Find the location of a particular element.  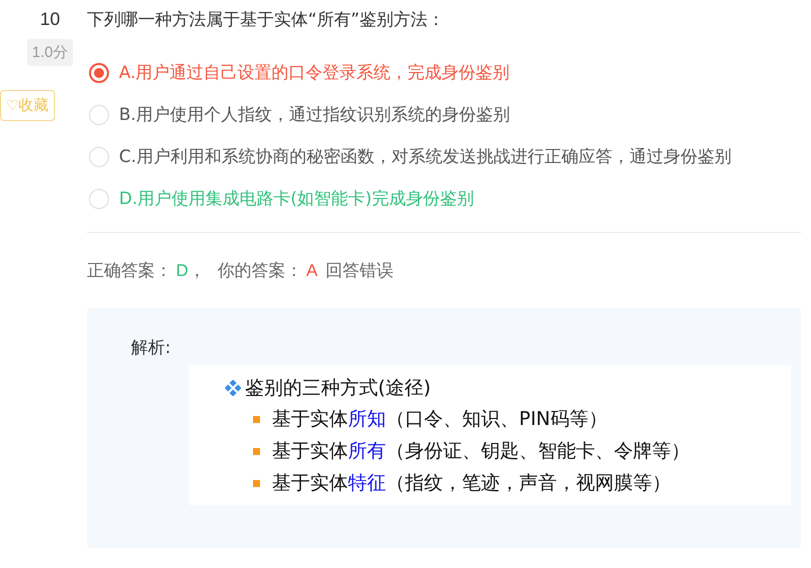

option-text: D.用户使用集成电路卡(如智能卡)完成身份鉴别 is located at coordinates (448, 199).